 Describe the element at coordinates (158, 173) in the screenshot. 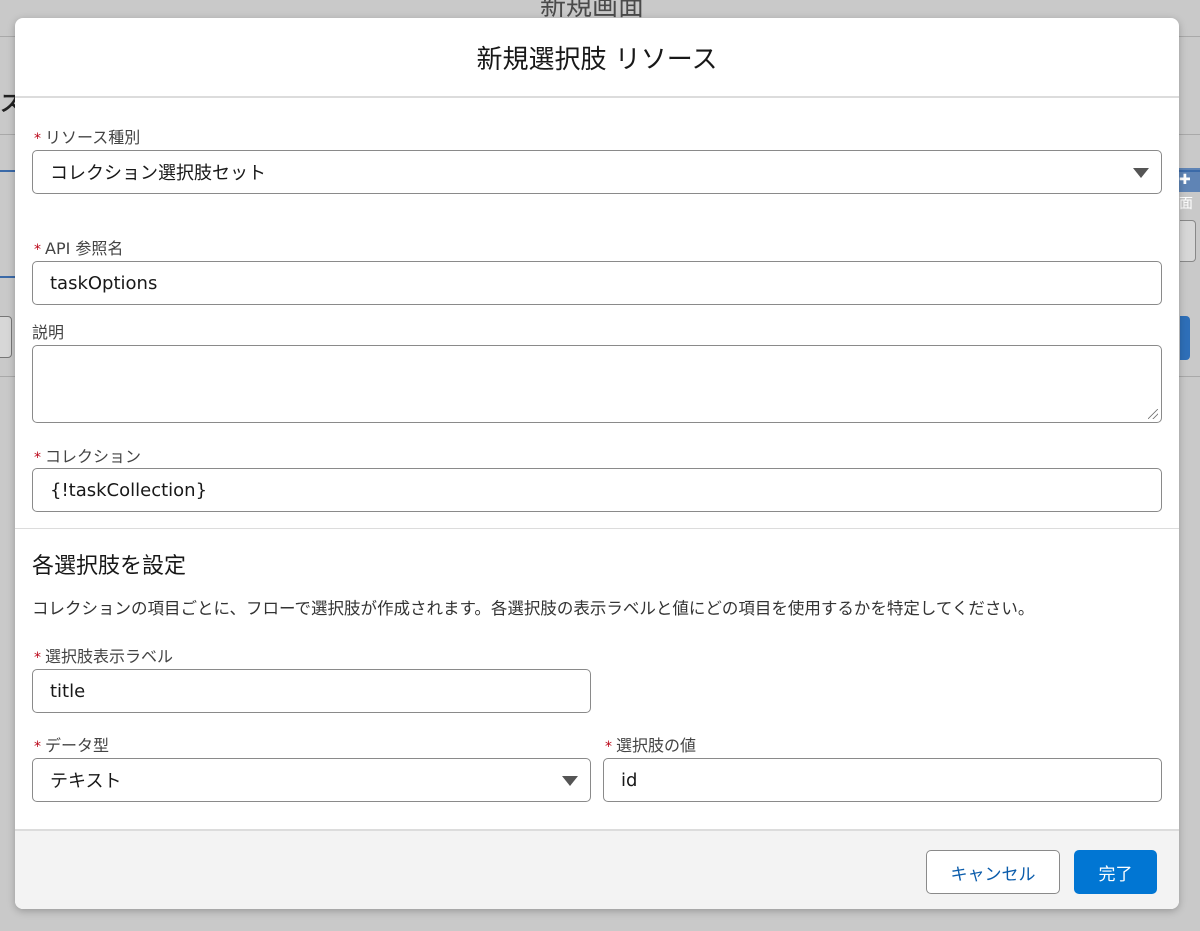

I see `resource-type-value: コレクション選択肢セット` at that location.